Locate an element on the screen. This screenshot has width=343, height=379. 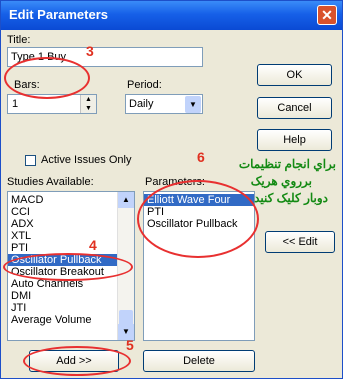
step-number-3: 3 is located at coordinates (90, 51).